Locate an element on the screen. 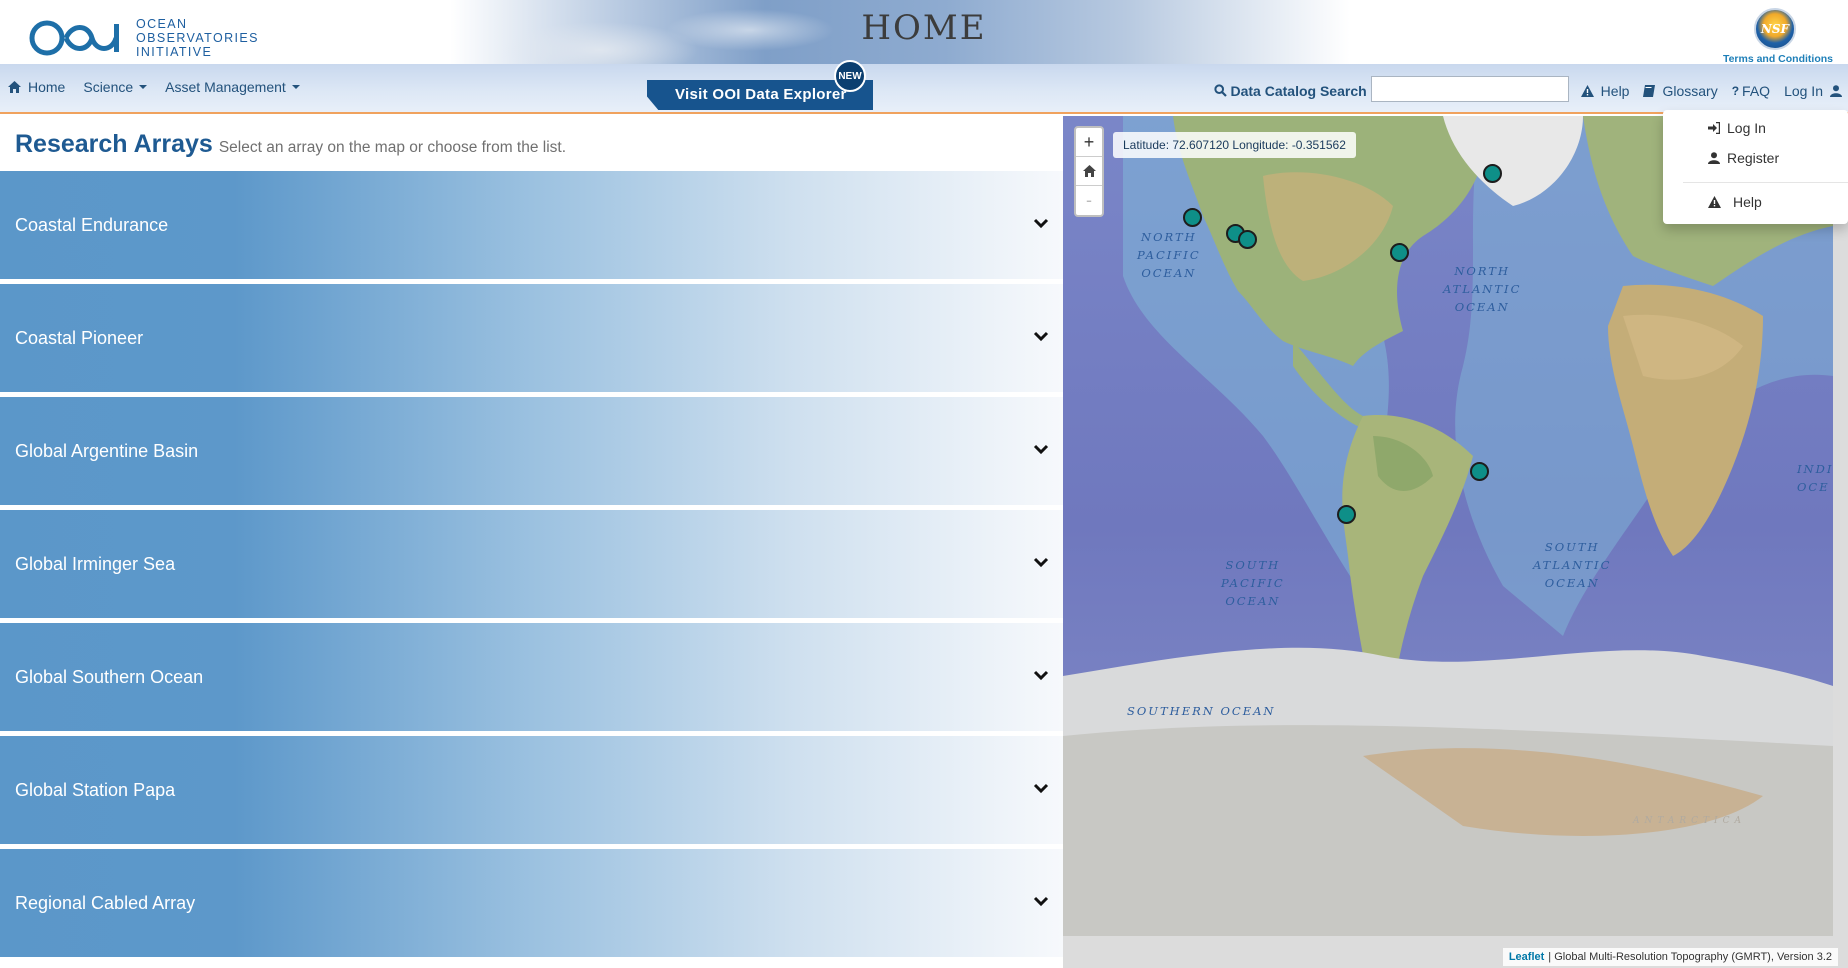  nav-help-label: Help is located at coordinates (1615, 90).